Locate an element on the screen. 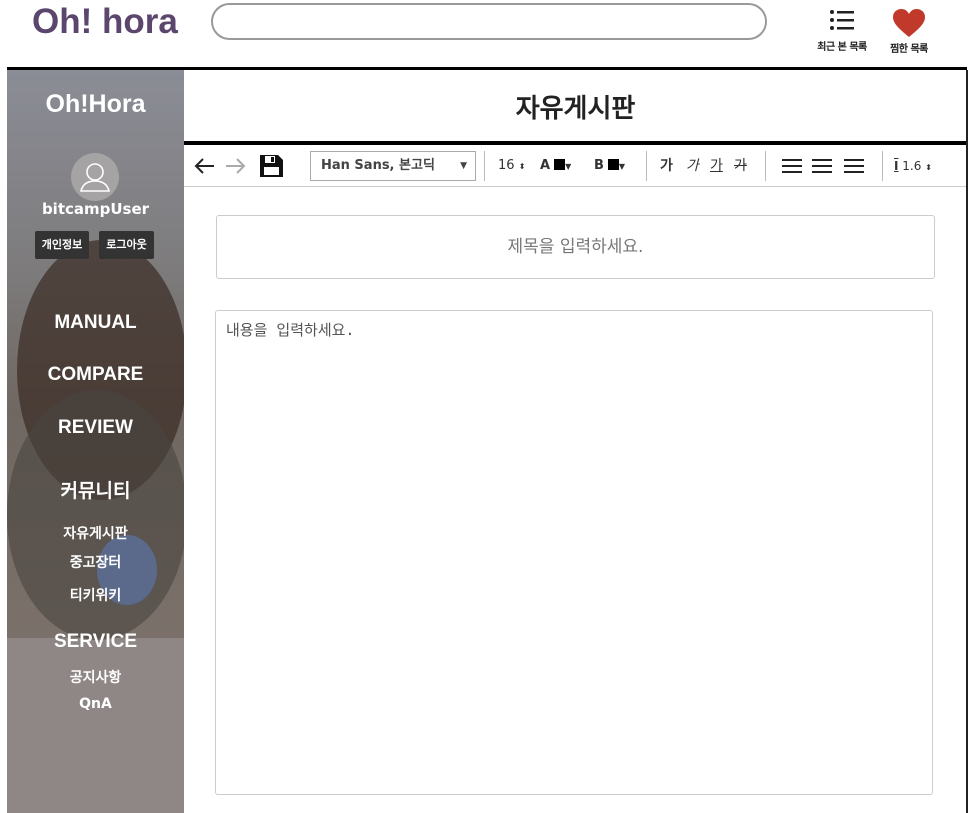  line-height-icon: I is located at coordinates (896, 166).